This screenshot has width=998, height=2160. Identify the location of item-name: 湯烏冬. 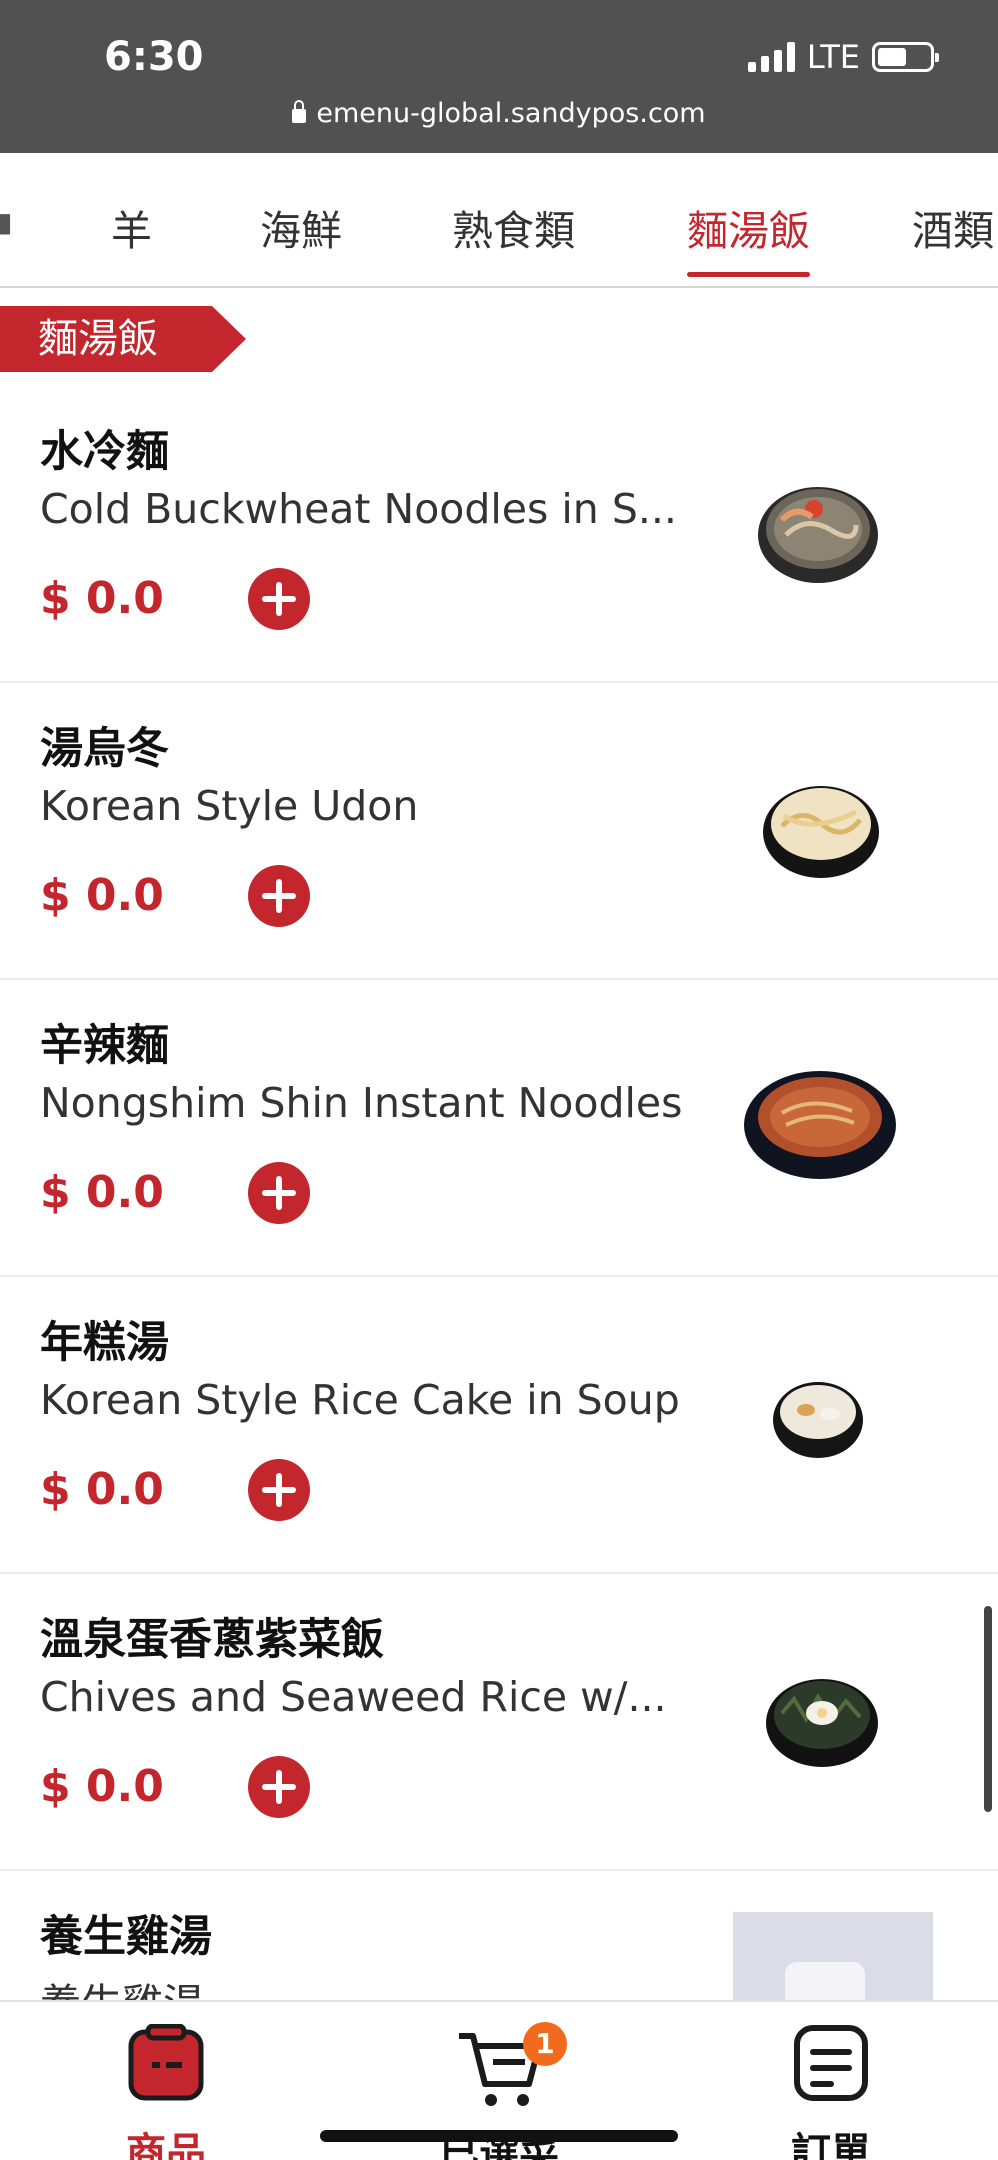
(104, 749).